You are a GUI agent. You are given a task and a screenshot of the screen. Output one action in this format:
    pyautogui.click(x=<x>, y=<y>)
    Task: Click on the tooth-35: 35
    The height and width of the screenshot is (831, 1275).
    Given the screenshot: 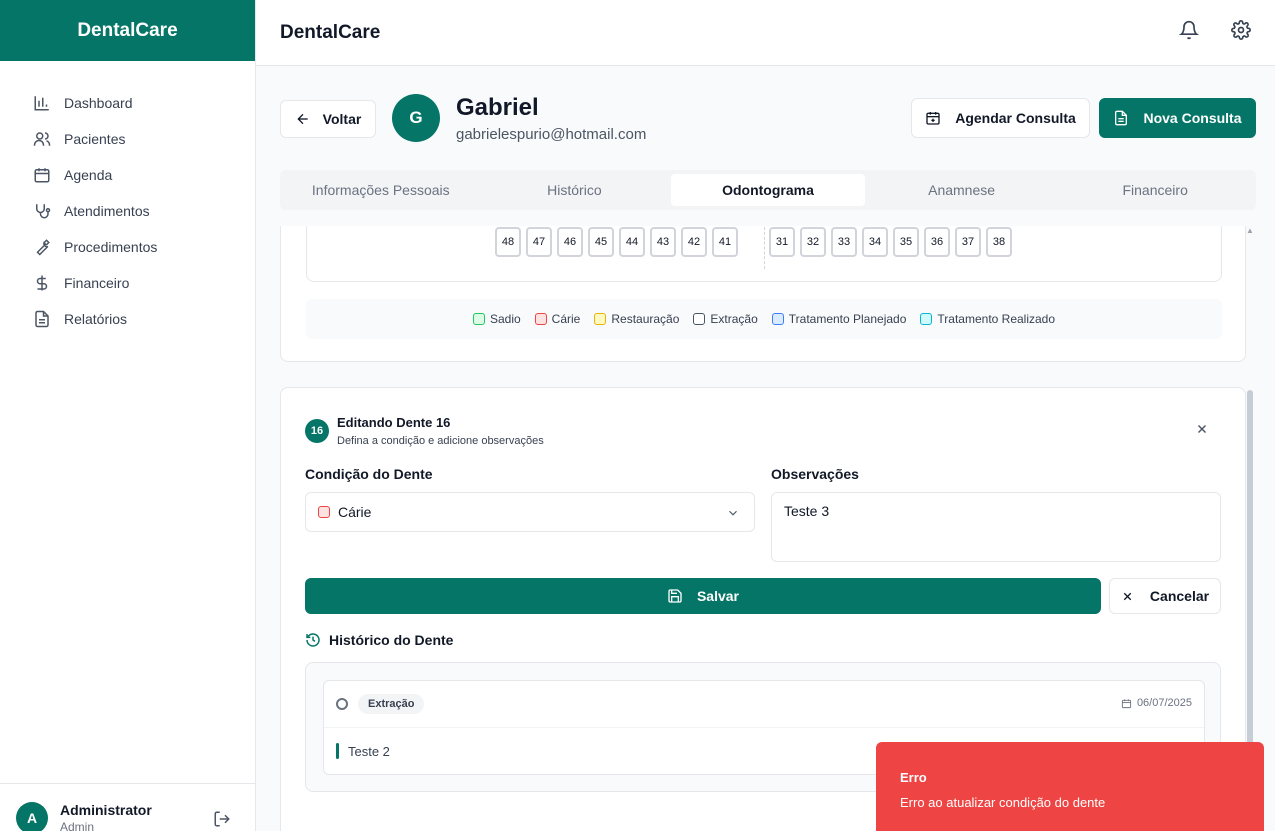 What is the action you would take?
    pyautogui.click(x=906, y=242)
    